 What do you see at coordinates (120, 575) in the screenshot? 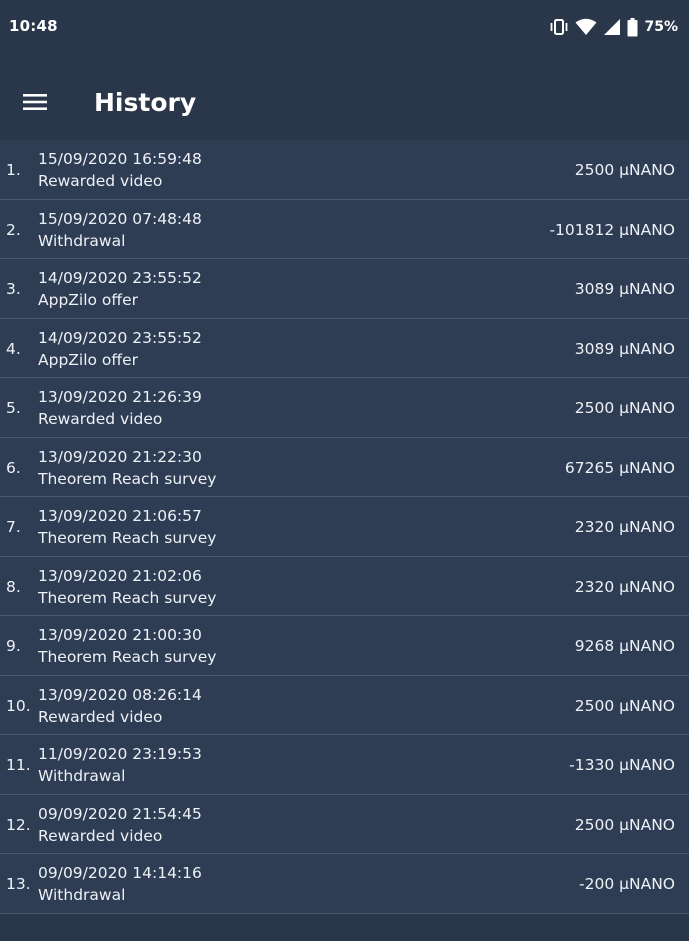
I see `row-datetime: 13/09/2020 21:02:06` at bounding box center [120, 575].